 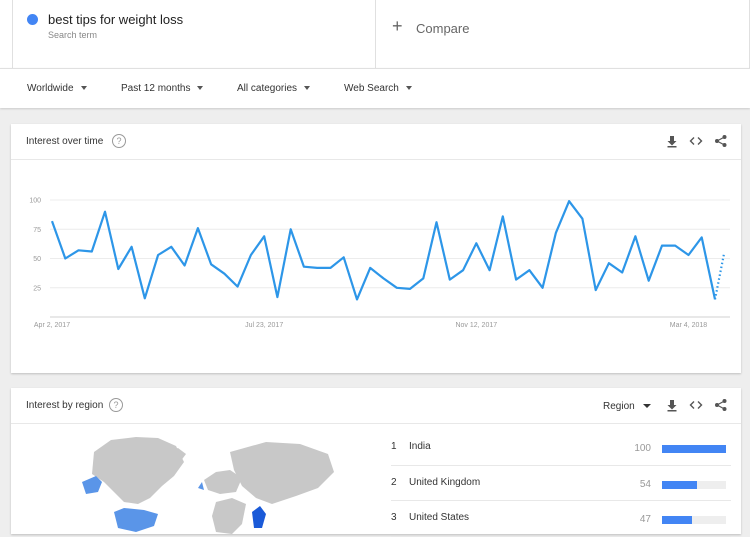 I want to click on filter-time-range: Past 12 months, so click(x=162, y=88).